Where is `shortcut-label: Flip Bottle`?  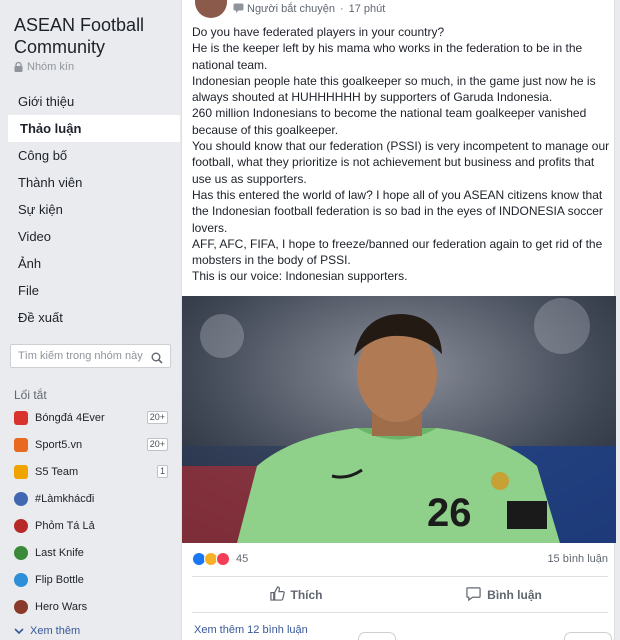 shortcut-label: Flip Bottle is located at coordinates (59, 579).